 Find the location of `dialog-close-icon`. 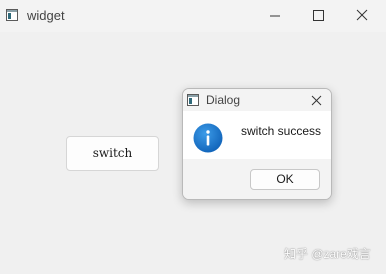

dialog-close-icon is located at coordinates (316, 101).